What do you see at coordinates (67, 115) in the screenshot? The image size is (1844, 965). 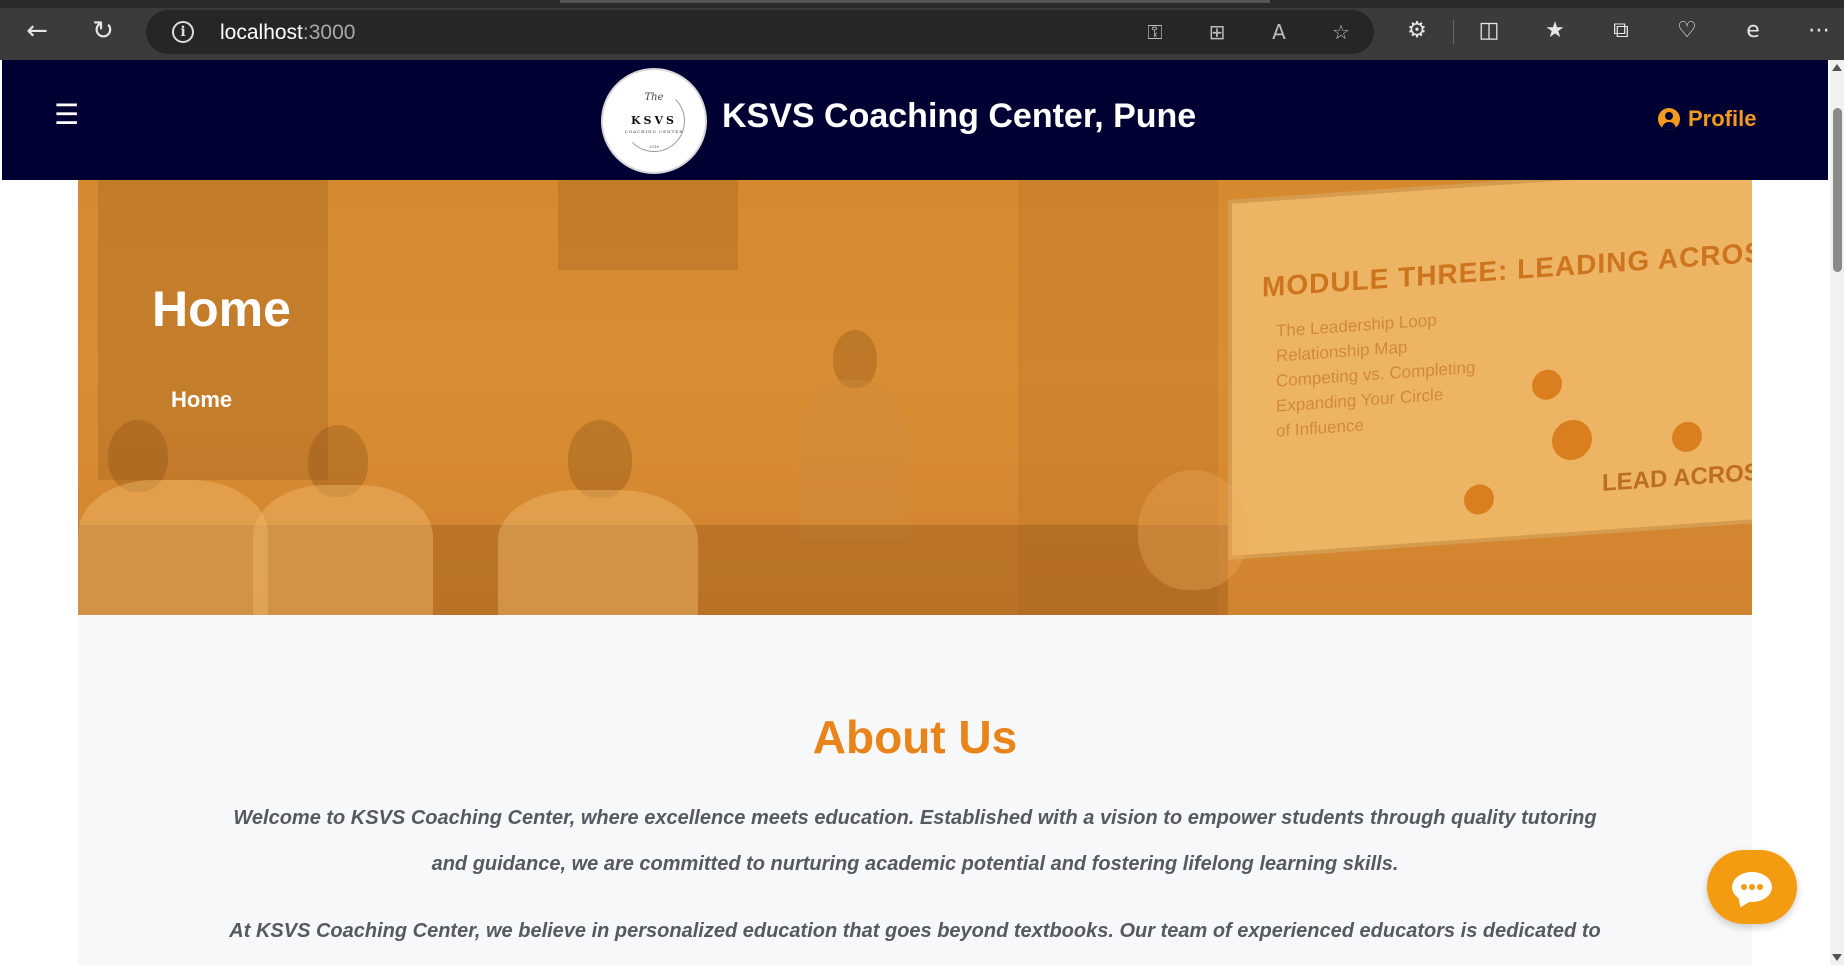 I see `hamburger-menu-icon: ☰` at bounding box center [67, 115].